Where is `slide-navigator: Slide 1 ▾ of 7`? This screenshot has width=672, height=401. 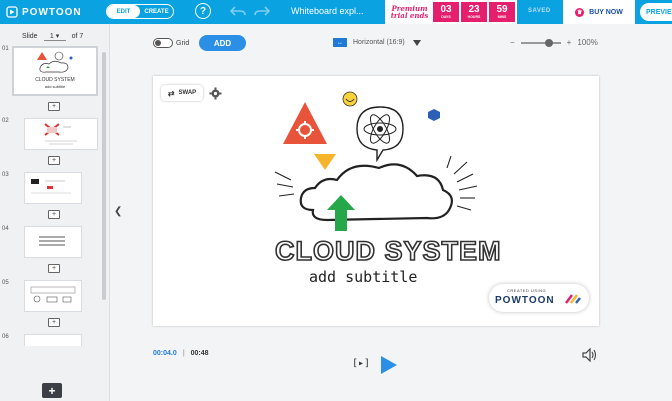 slide-navigator: Slide 1 ▾ of 7 is located at coordinates (52, 36).